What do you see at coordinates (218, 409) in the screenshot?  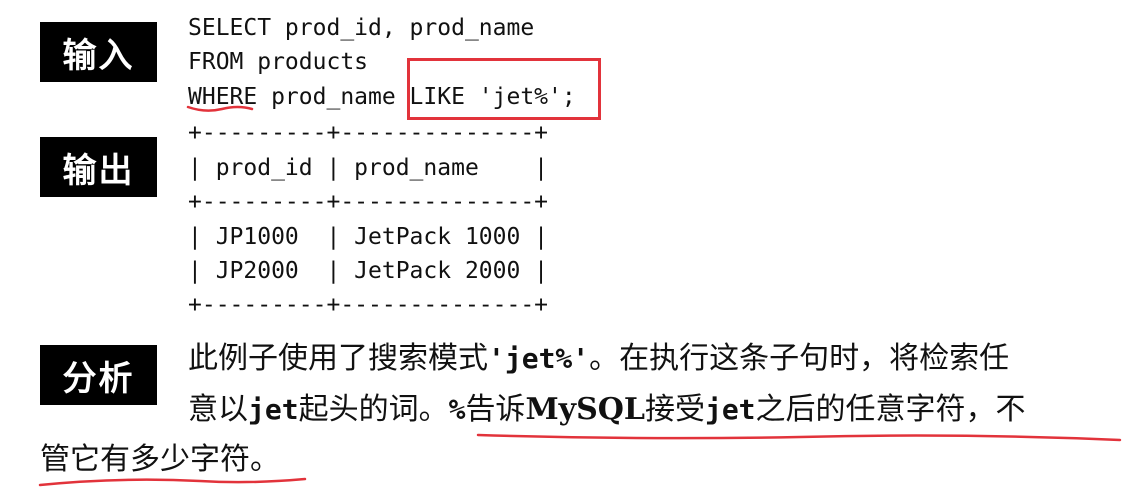 I see `explanation-text: 意以` at bounding box center [218, 409].